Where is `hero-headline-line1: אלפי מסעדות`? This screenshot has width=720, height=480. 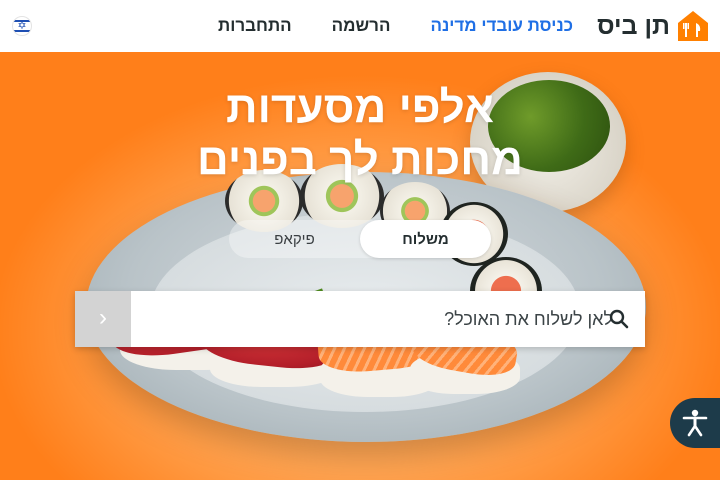 hero-headline-line1: אלפי מסעדות is located at coordinates (360, 107).